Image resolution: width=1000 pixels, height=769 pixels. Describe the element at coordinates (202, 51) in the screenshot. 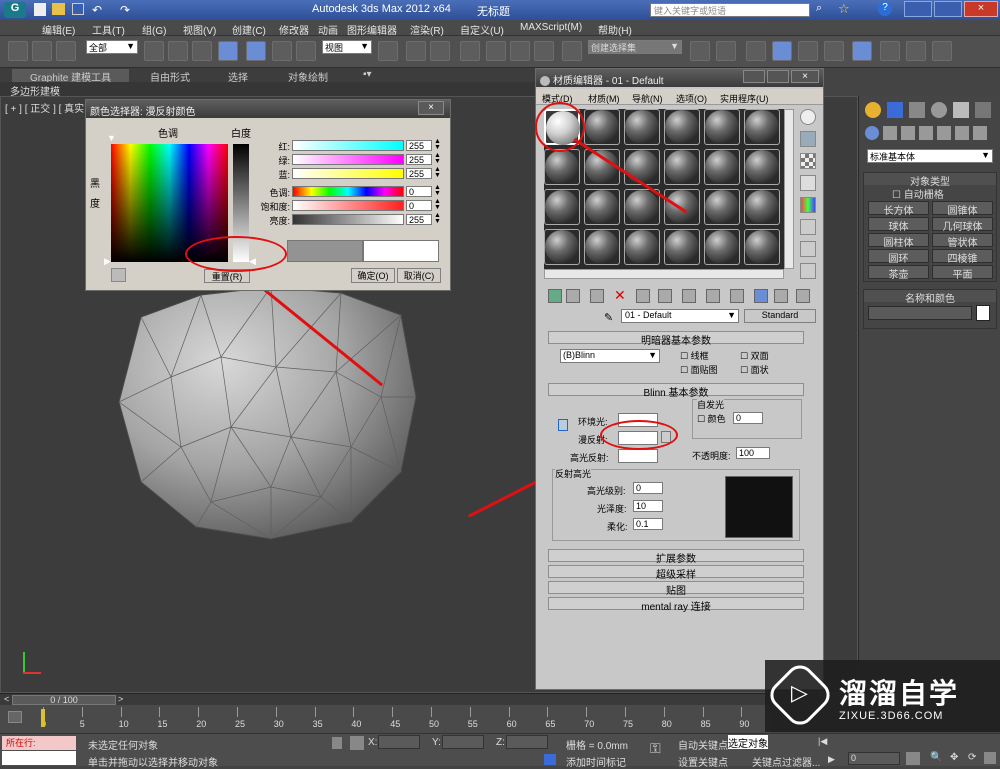

I see `rect-select-icon` at that location.